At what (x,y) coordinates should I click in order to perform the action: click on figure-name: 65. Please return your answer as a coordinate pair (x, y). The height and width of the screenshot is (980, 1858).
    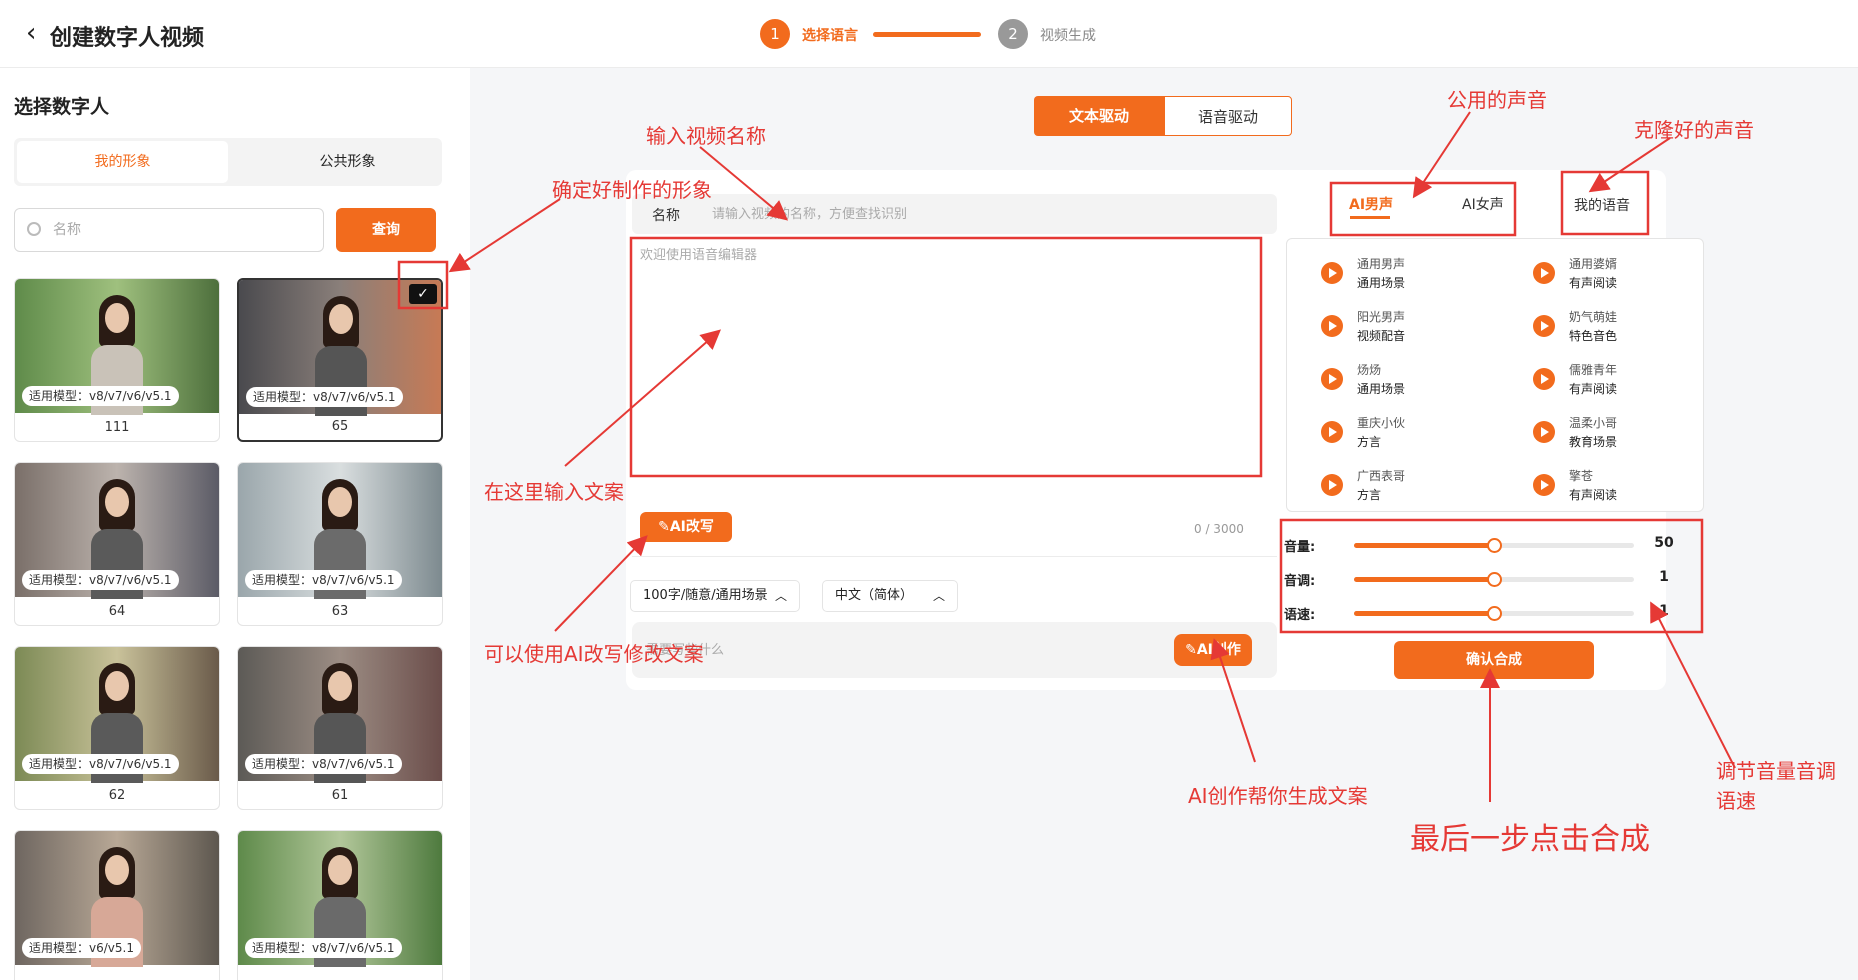
    Looking at the image, I should click on (340, 426).